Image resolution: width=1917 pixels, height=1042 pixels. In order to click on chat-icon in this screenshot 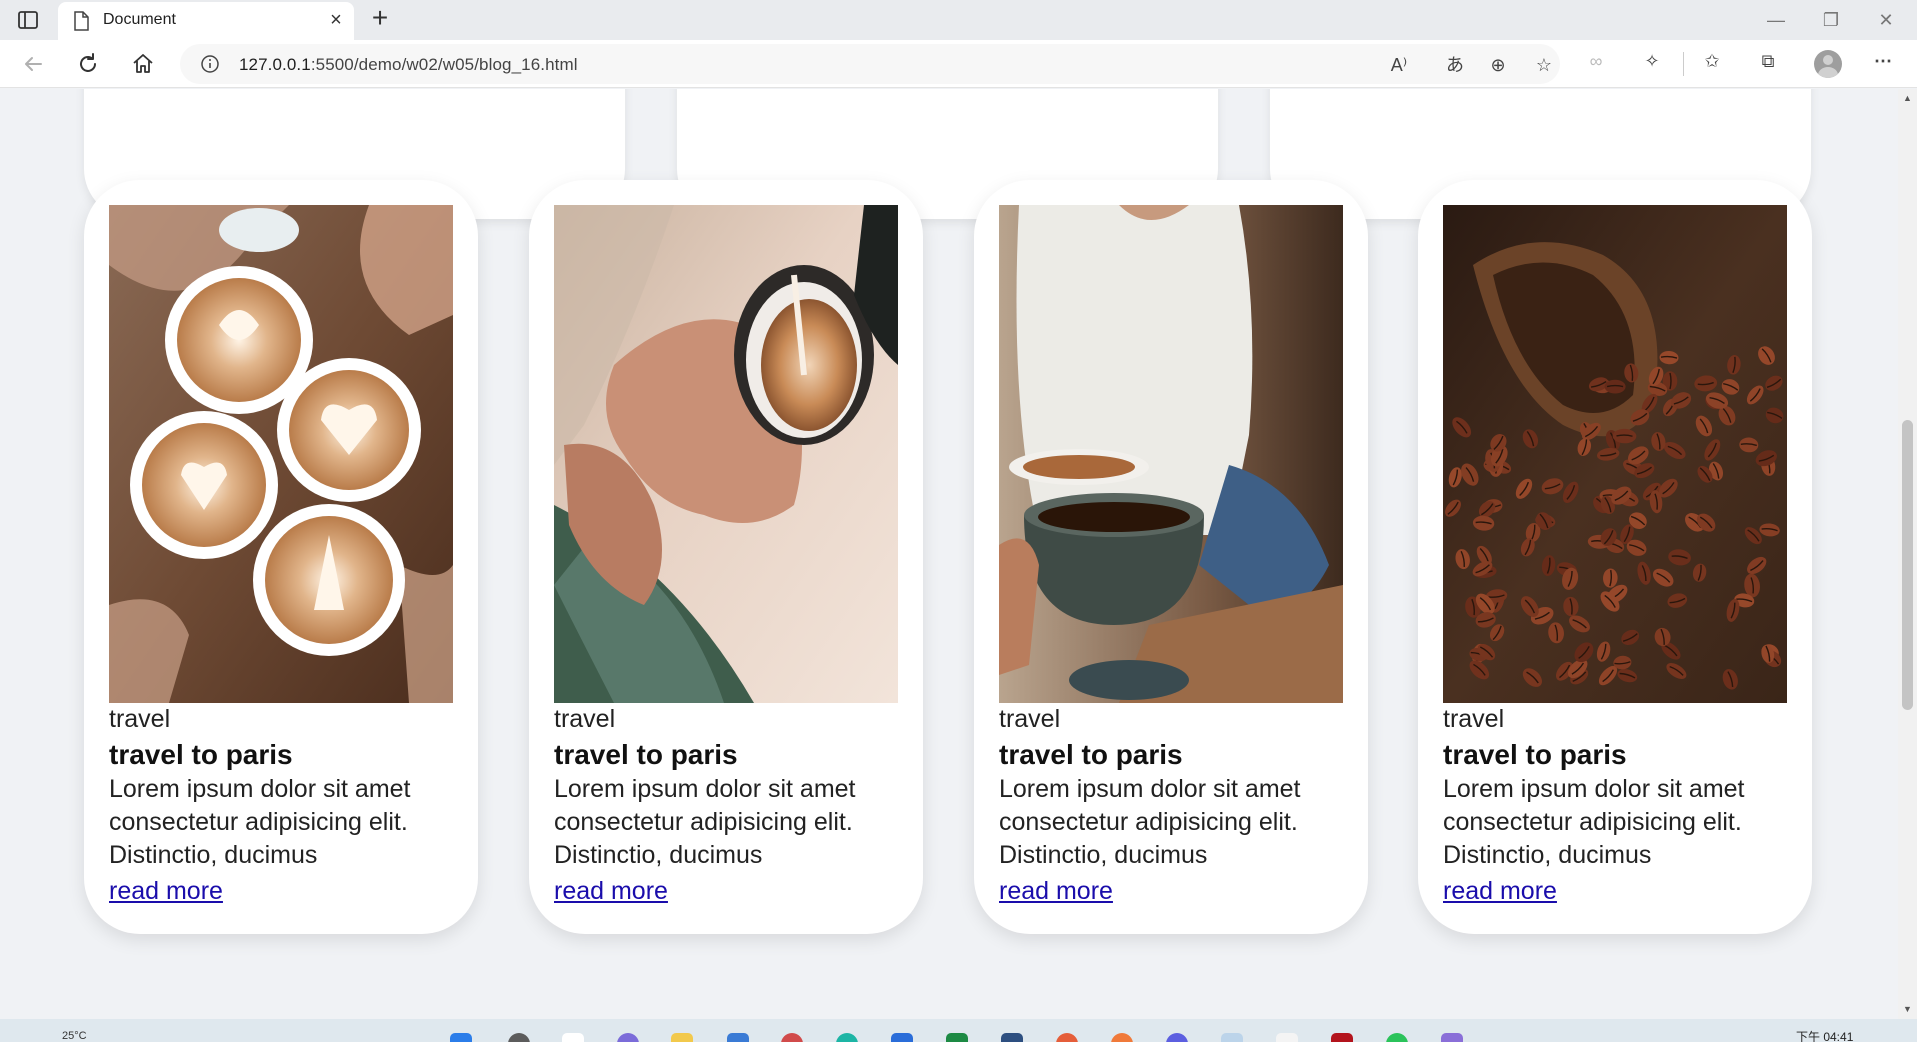, I will do `click(628, 1037)`.